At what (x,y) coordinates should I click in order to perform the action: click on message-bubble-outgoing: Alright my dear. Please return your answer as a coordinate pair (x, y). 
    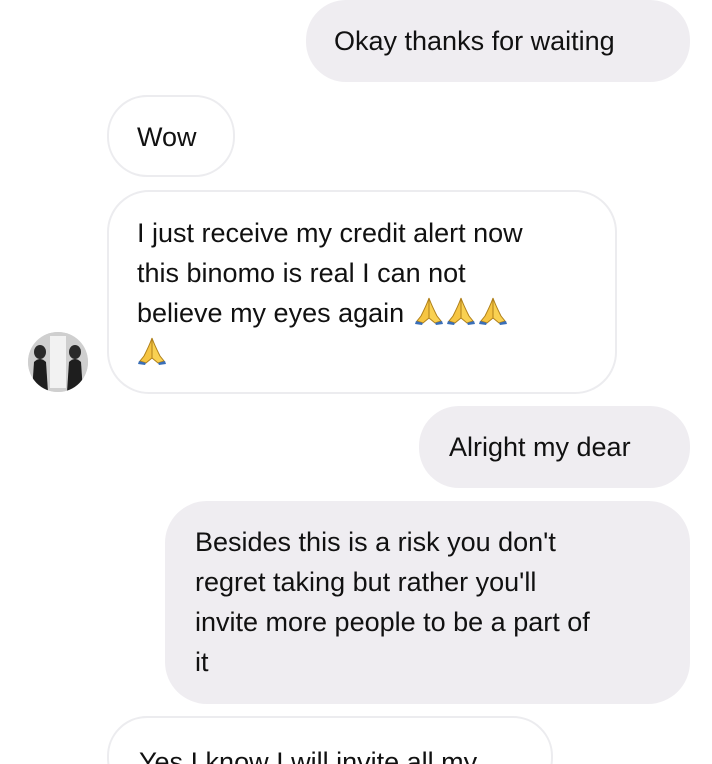
    Looking at the image, I should click on (554, 447).